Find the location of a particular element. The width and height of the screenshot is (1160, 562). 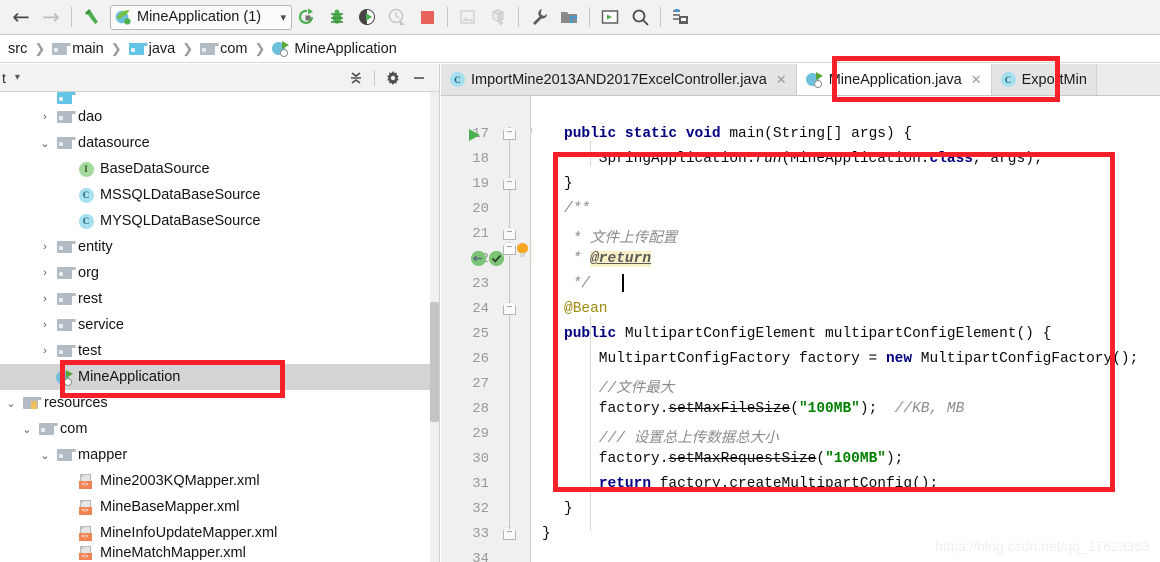

deploy-box-icon is located at coordinates (498, 17).